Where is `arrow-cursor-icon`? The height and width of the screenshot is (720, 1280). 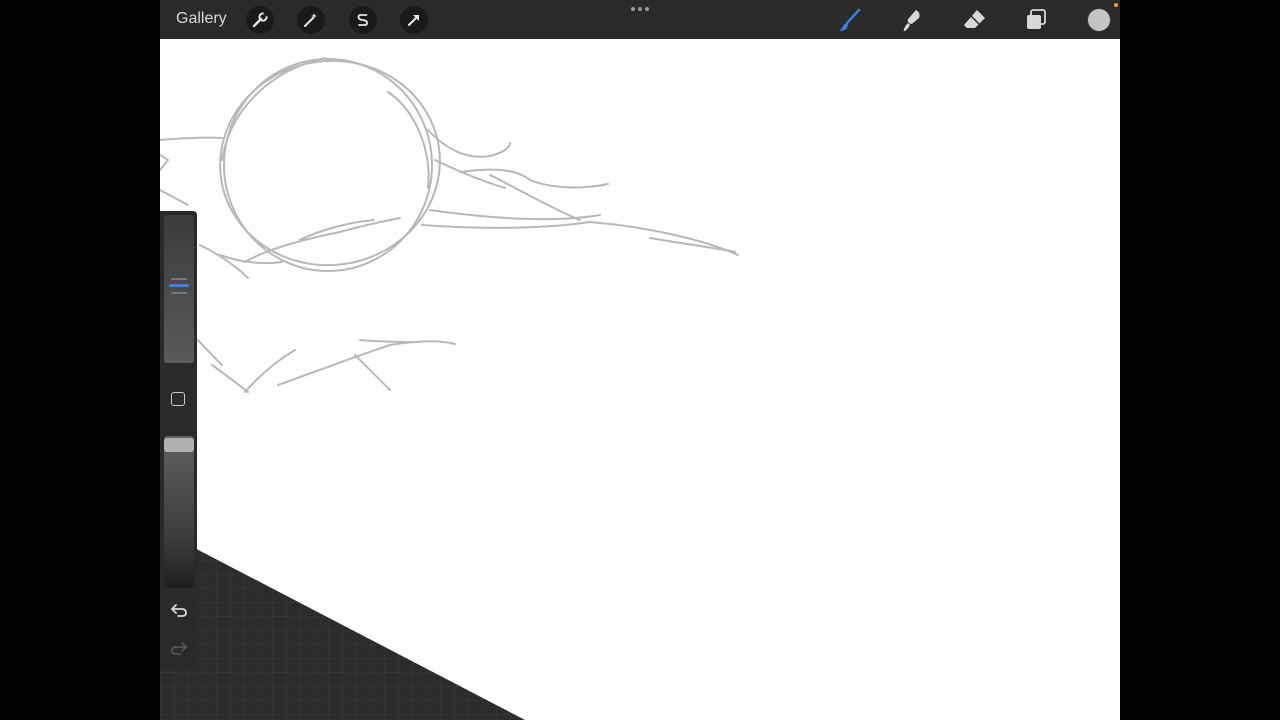 arrow-cursor-icon is located at coordinates (413, 20).